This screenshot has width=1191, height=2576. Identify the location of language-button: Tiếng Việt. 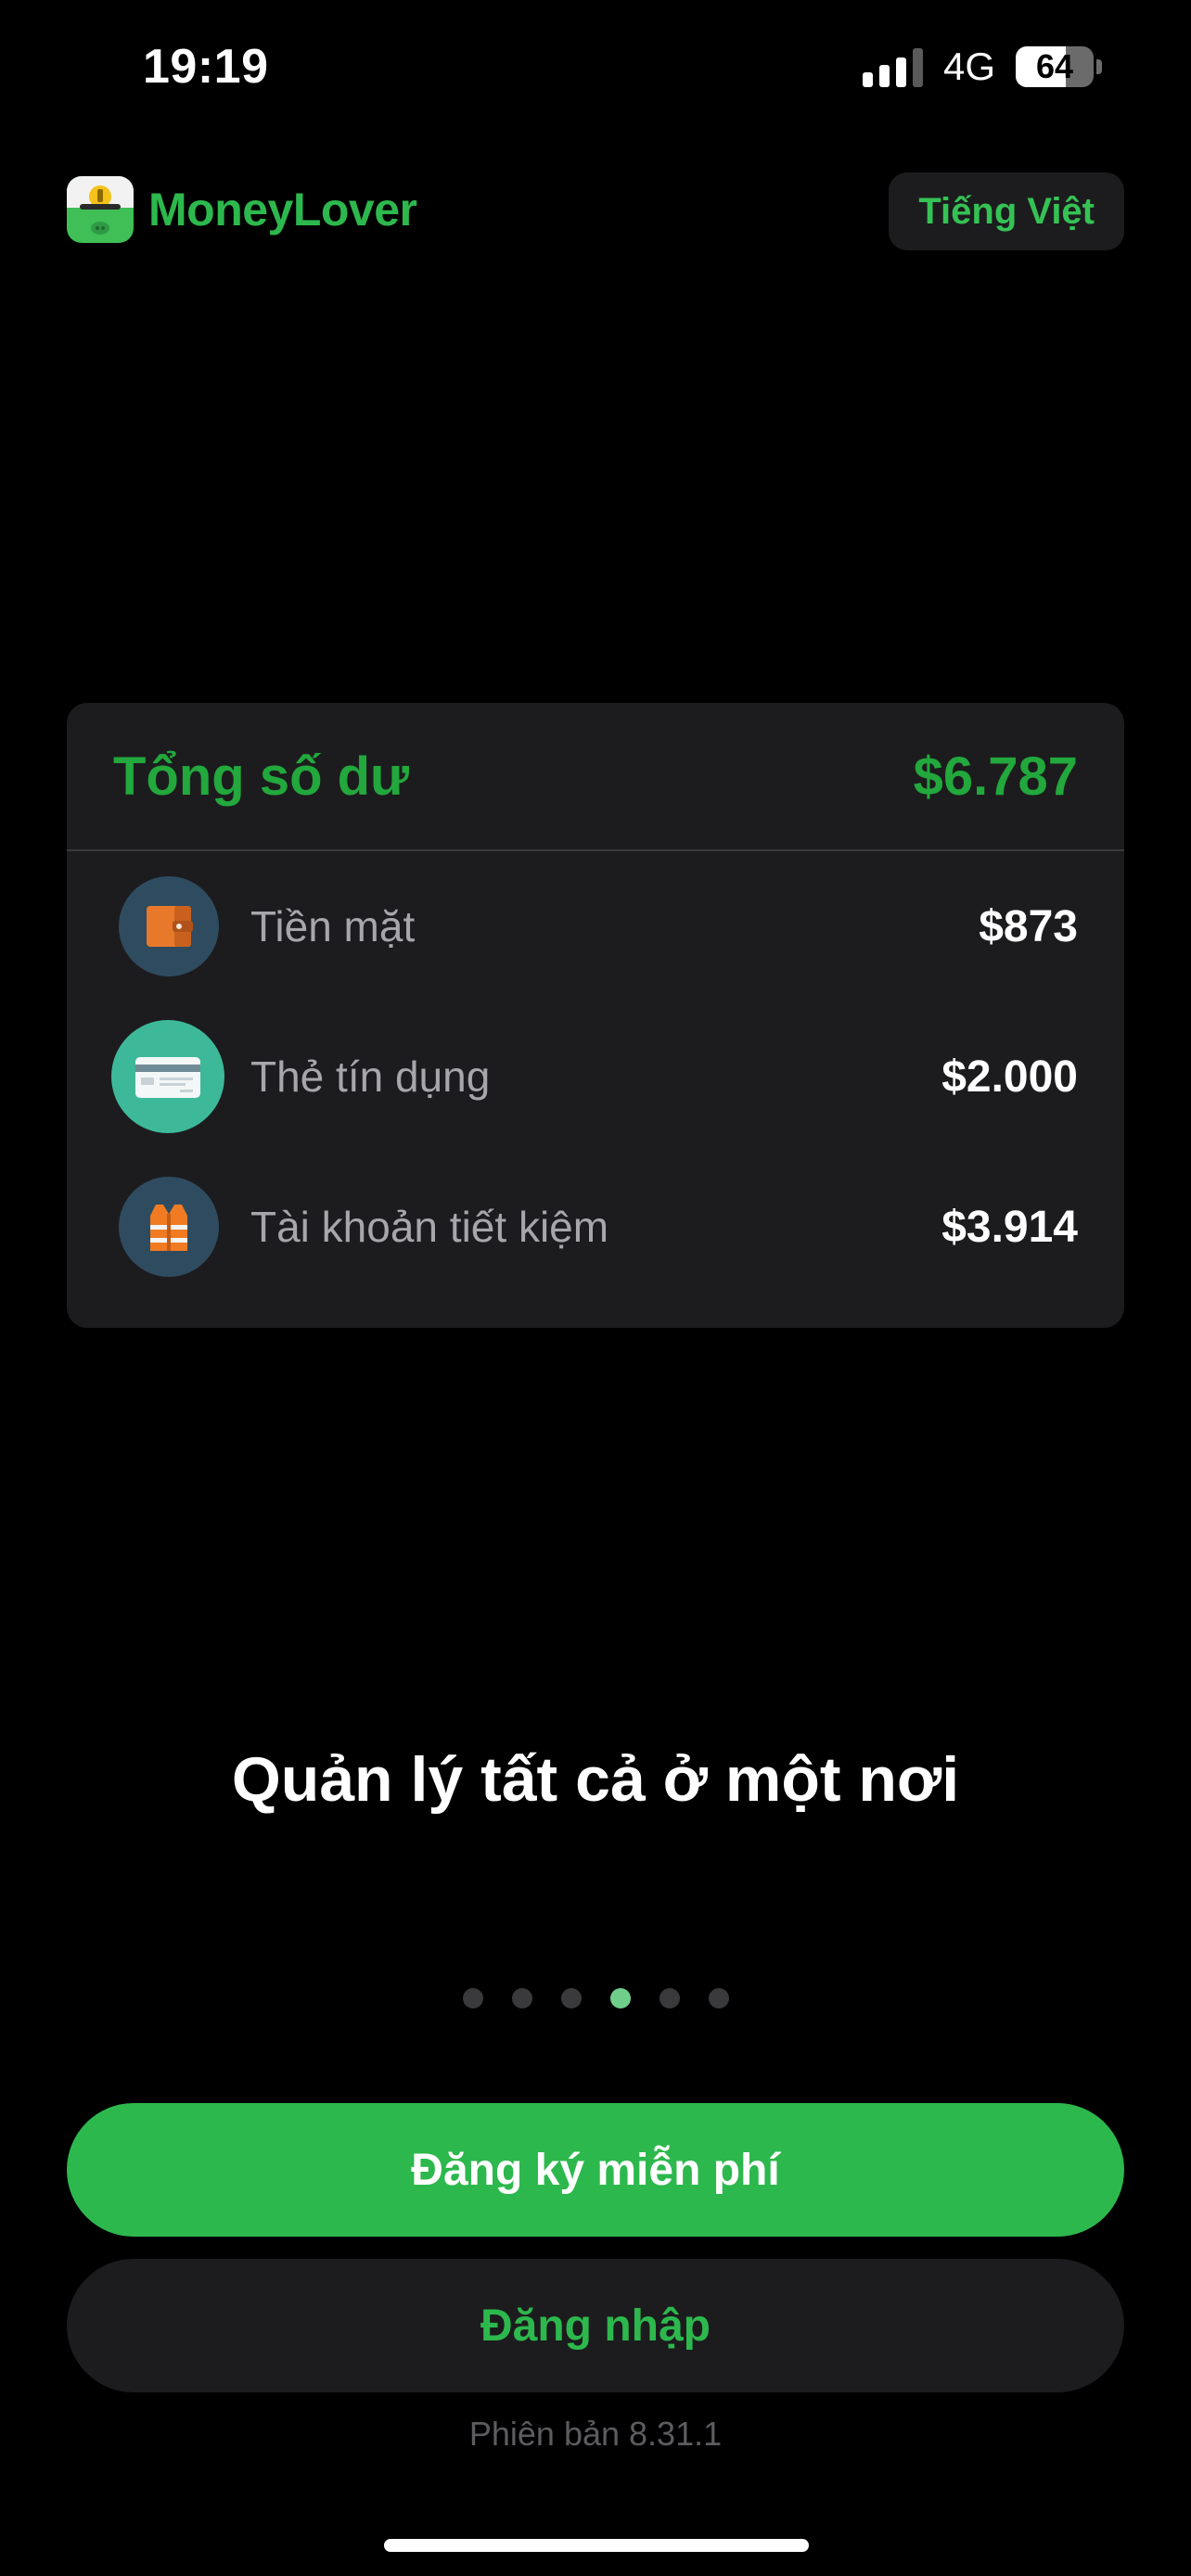
(1007, 211).